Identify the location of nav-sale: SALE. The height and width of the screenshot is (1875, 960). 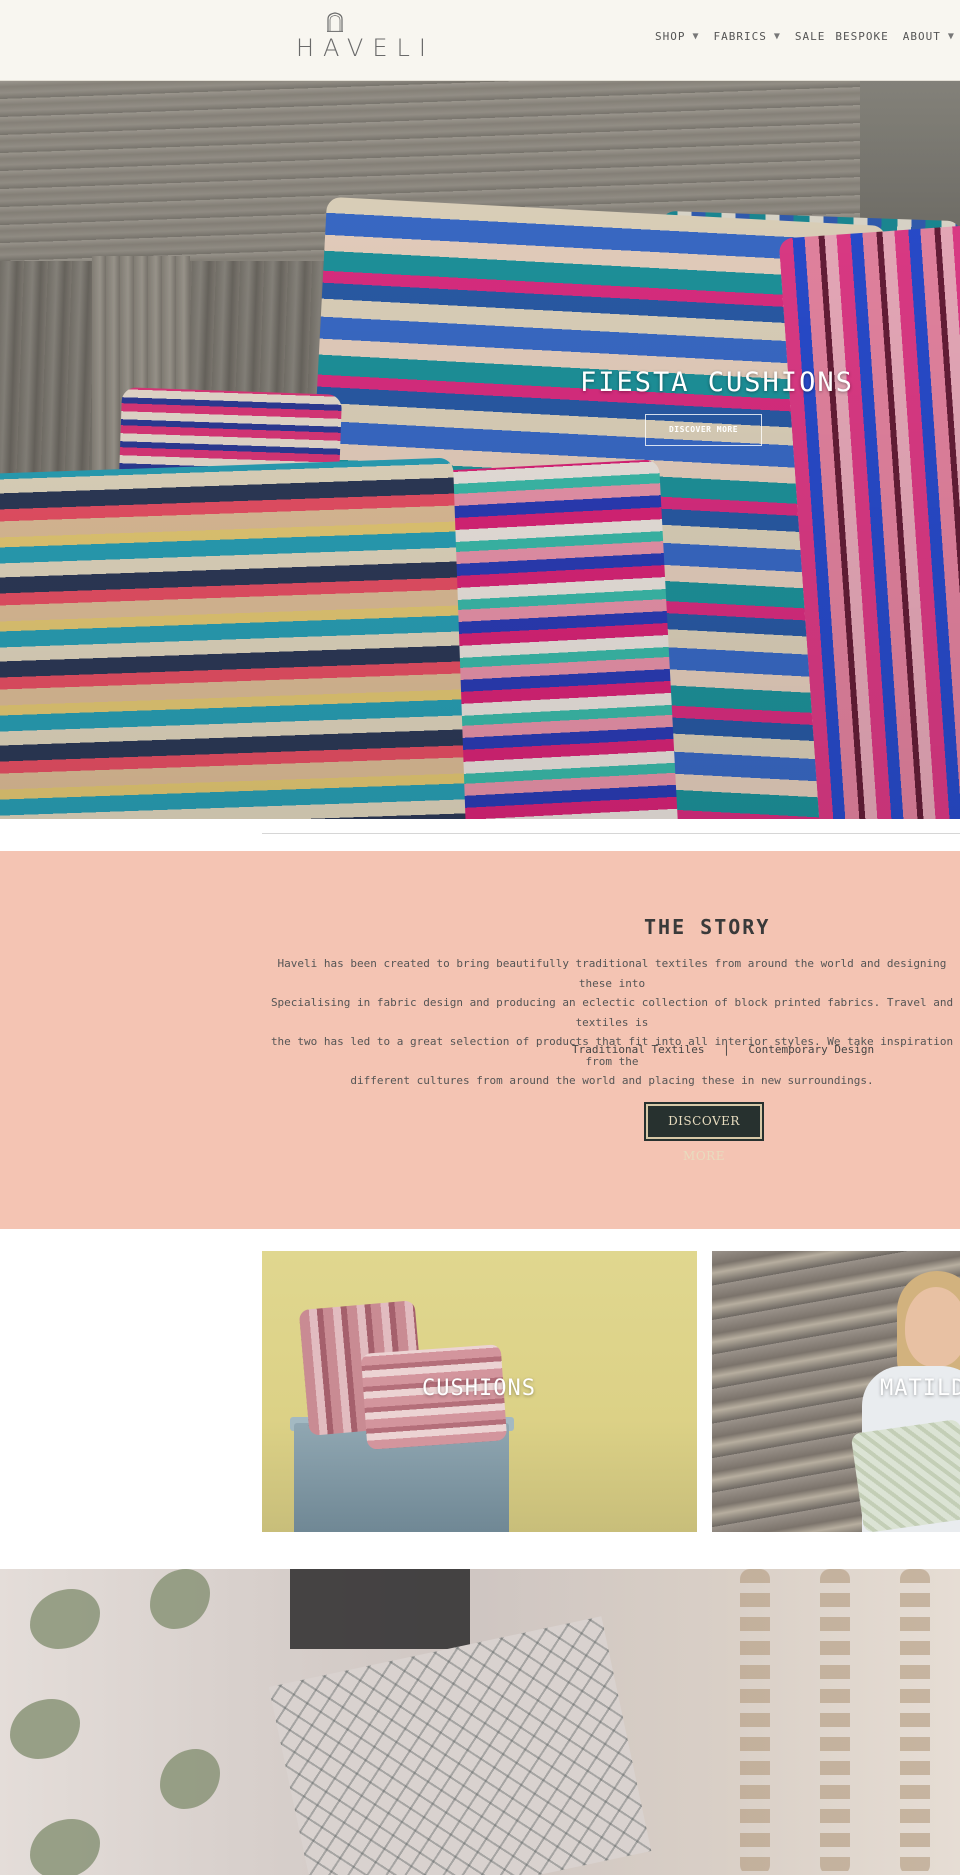
(810, 36).